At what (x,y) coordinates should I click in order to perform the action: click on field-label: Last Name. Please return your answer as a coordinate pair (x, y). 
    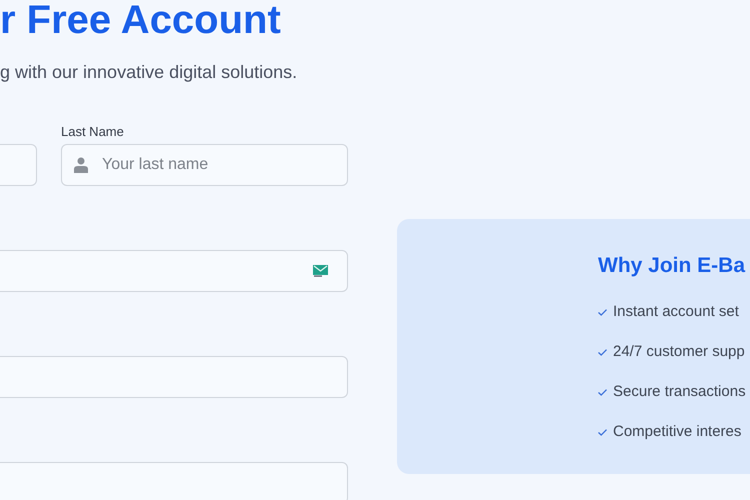
    Looking at the image, I should click on (92, 132).